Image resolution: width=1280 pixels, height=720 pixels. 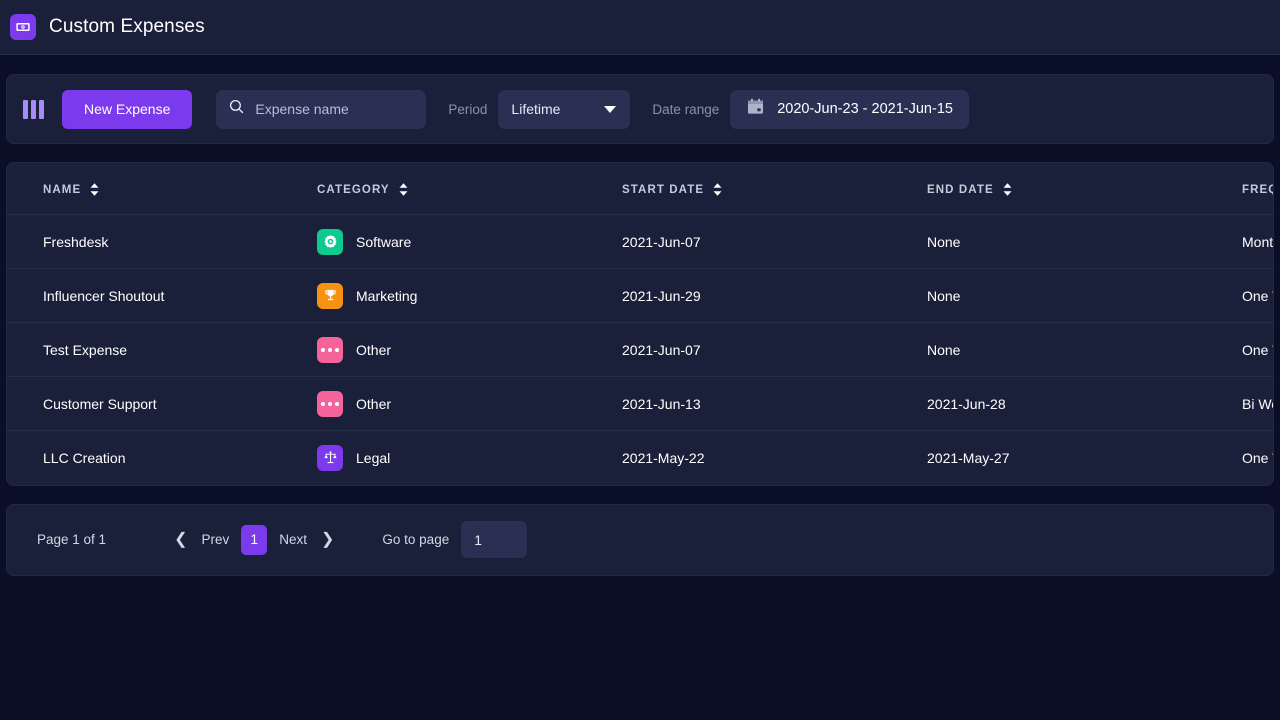 What do you see at coordinates (127, 109) in the screenshot?
I see `new-expense-button: New Expense` at bounding box center [127, 109].